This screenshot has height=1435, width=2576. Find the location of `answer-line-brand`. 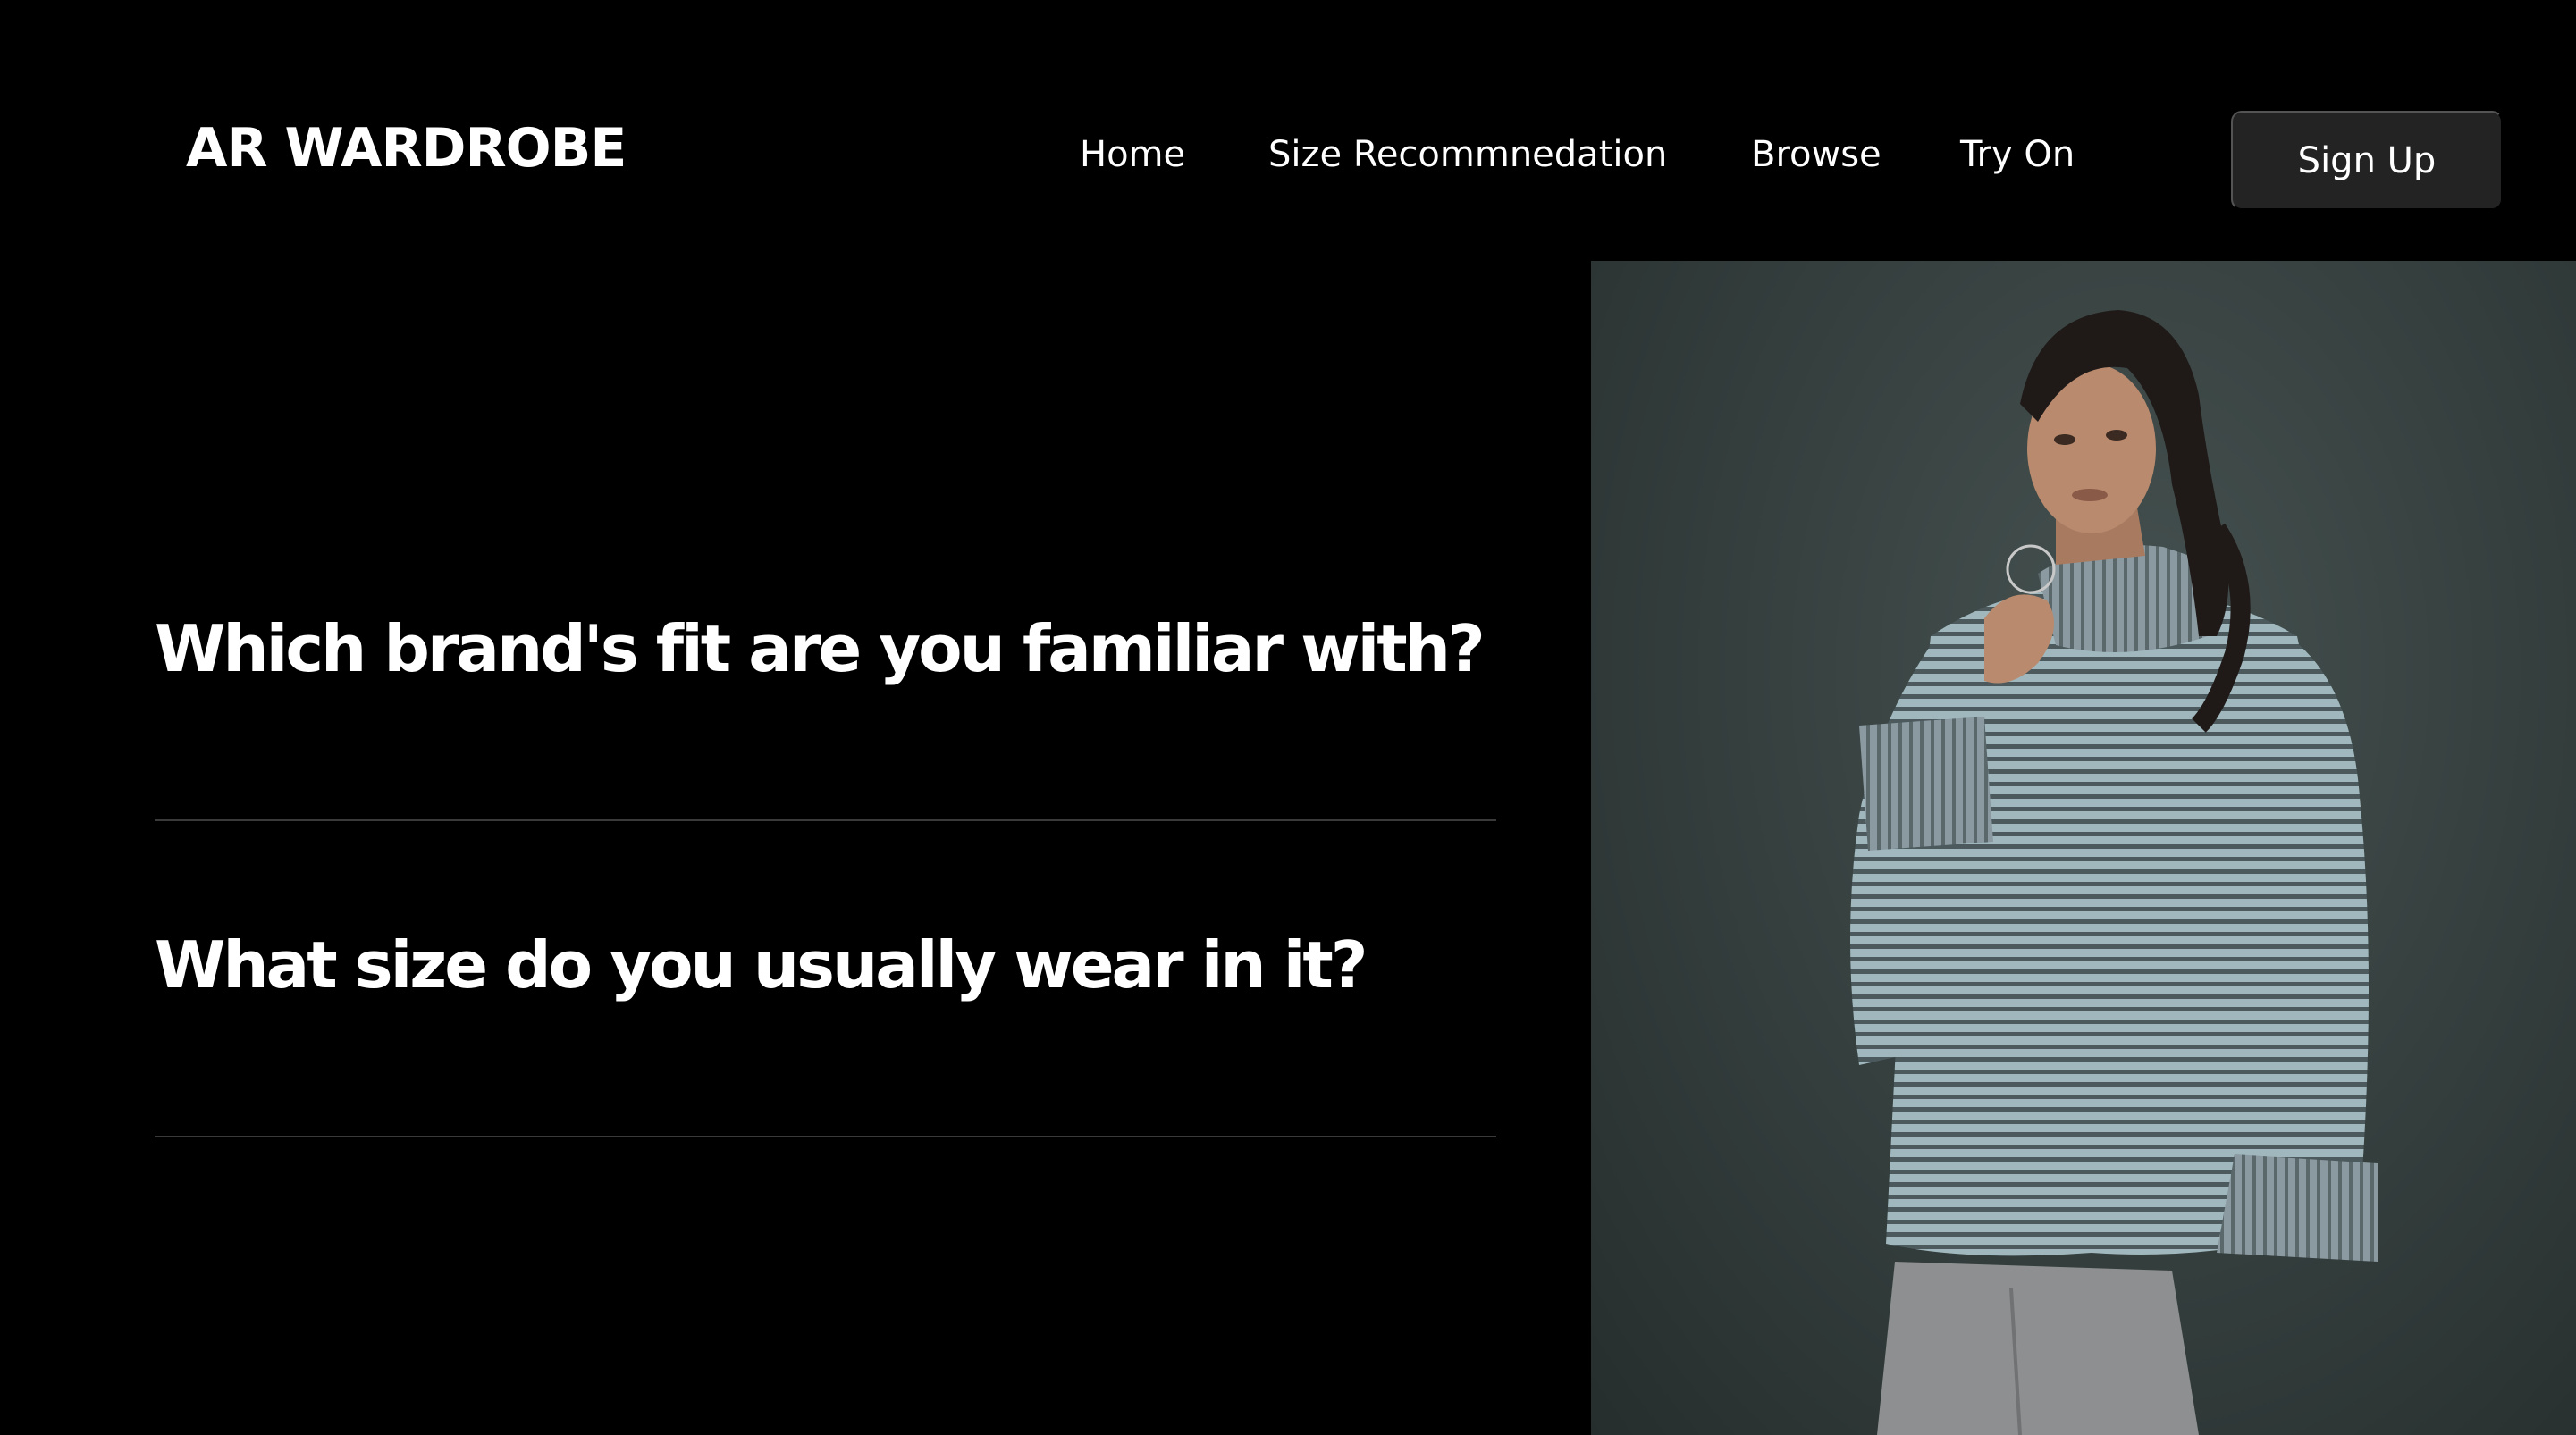

answer-line-brand is located at coordinates (826, 820).